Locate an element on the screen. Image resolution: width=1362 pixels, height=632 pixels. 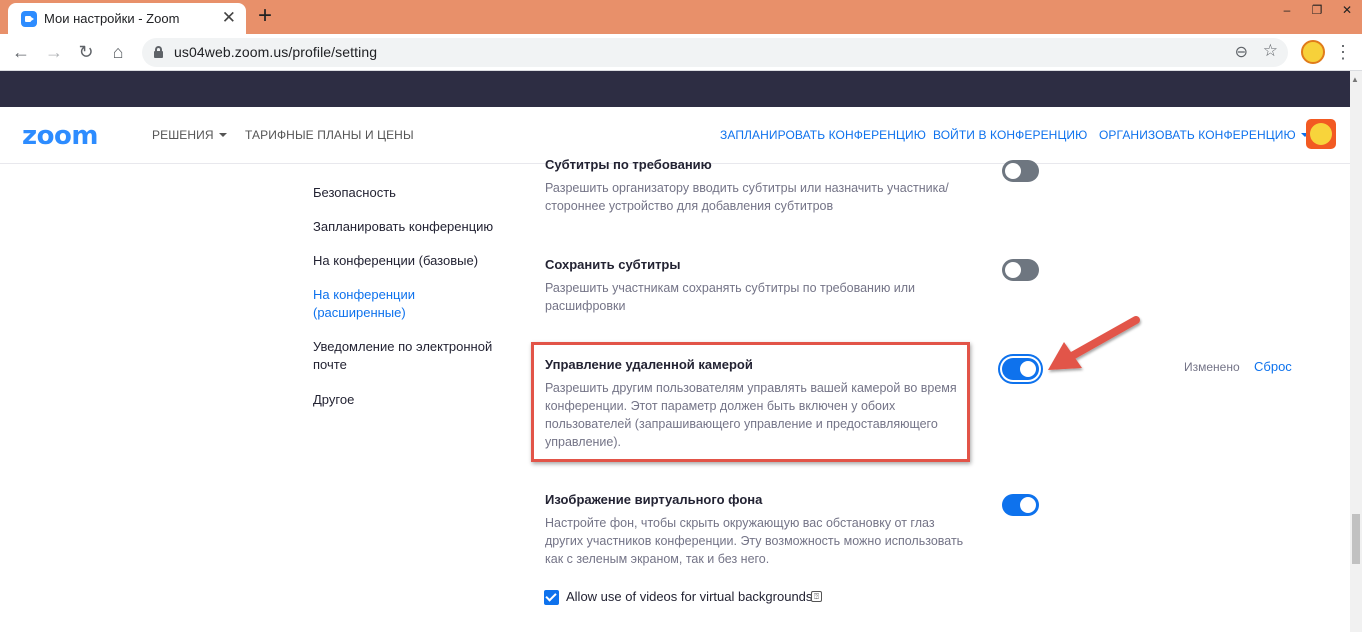
setting-title: Субтитры по требованию is located at coordinates (628, 164).